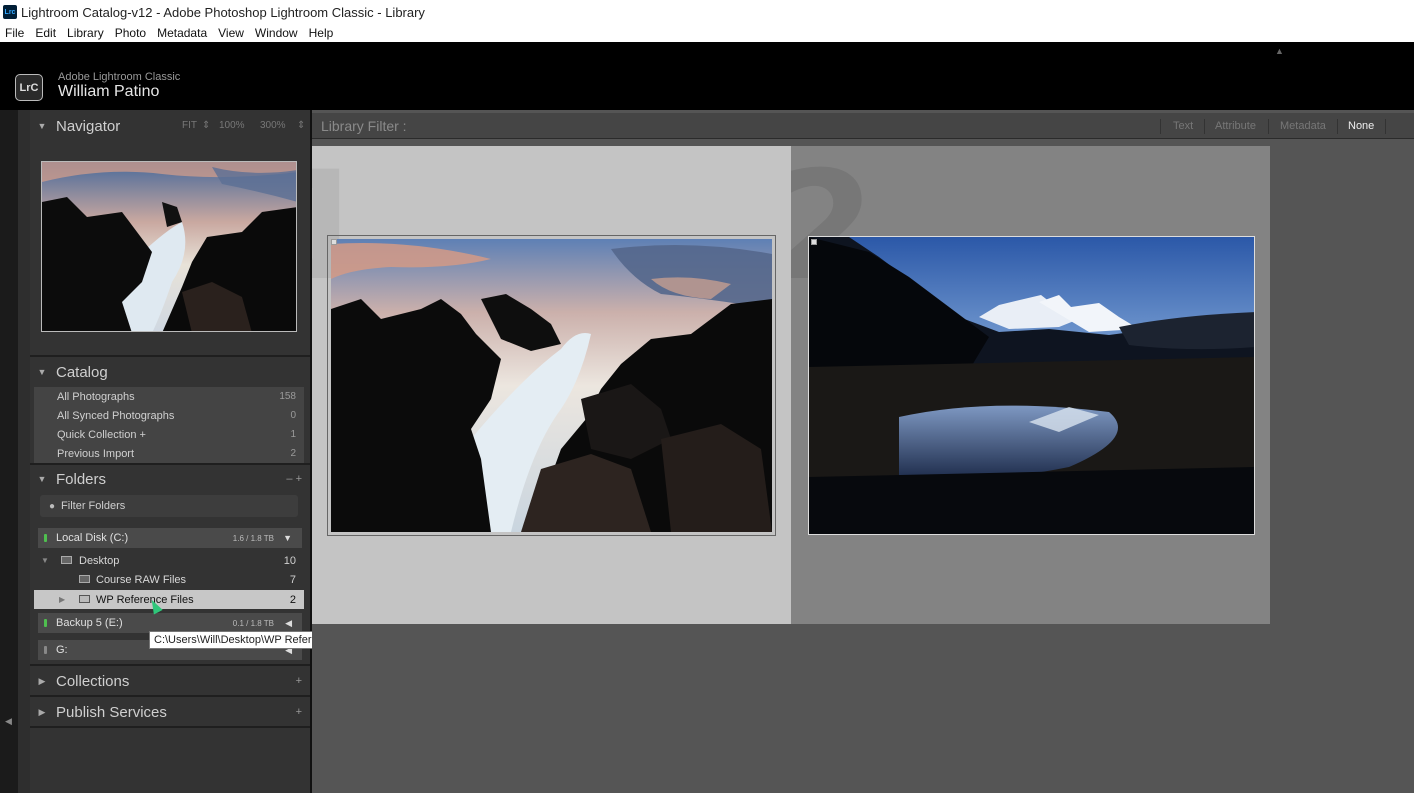 This screenshot has height=793, width=1414. Describe the element at coordinates (169, 560) in the screenshot. I see `folder-desktop: ▼ Desktop 10` at that location.